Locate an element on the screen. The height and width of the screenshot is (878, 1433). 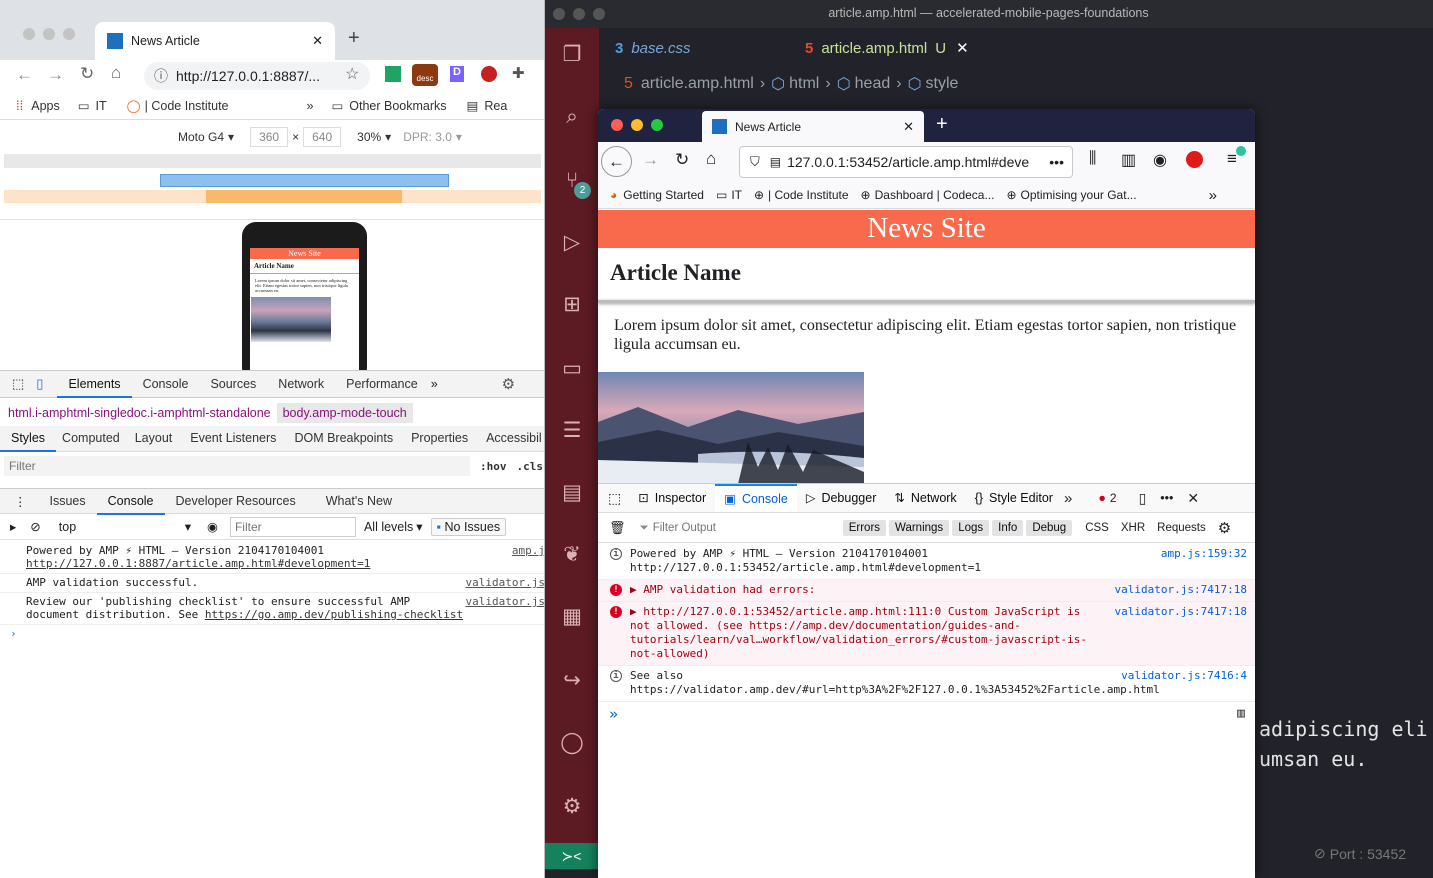
extension-seo-icon is located at coordinates (489, 74).